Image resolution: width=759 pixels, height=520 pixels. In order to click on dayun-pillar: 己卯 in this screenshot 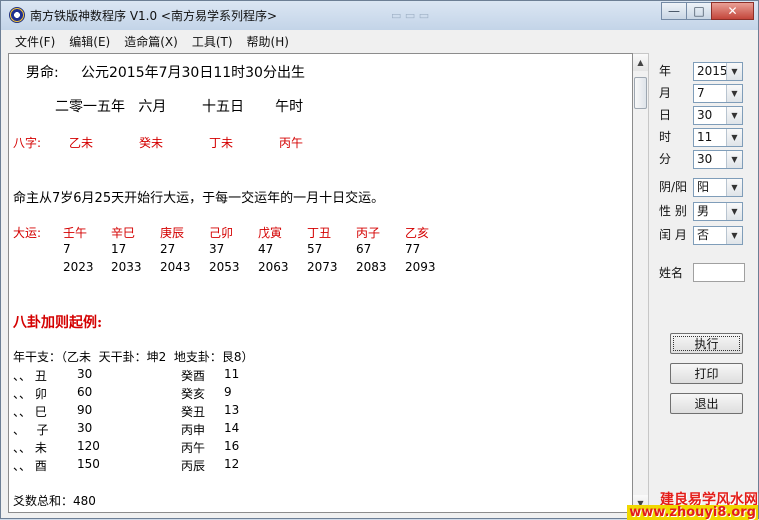, I will do `click(221, 233)`.